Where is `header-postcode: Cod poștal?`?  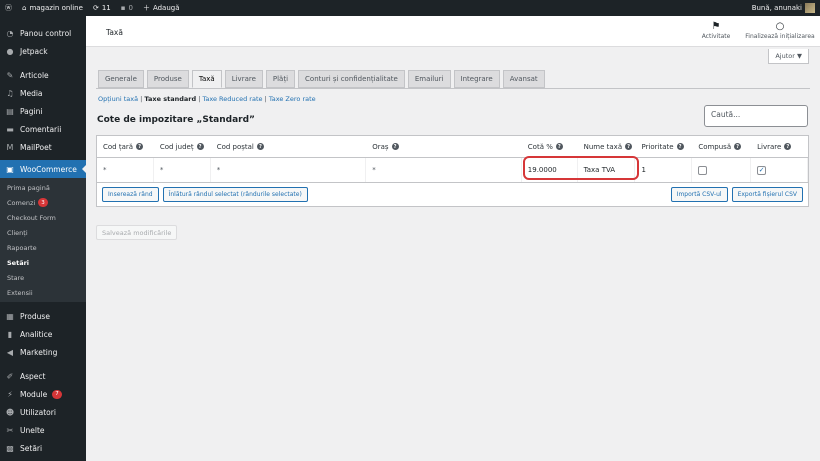
header-postcode: Cod poștal? is located at coordinates (289, 147).